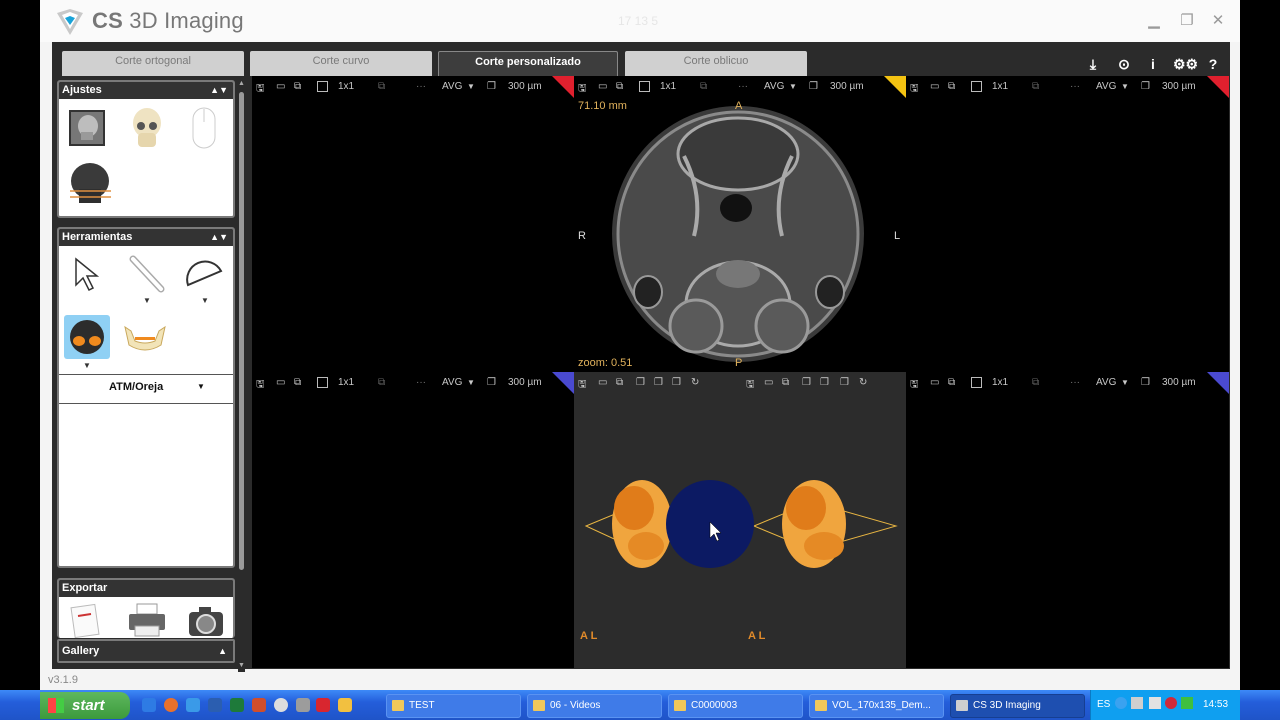 The height and width of the screenshot is (720, 1280). I want to click on gallery-panel: Gallery ▲, so click(146, 651).